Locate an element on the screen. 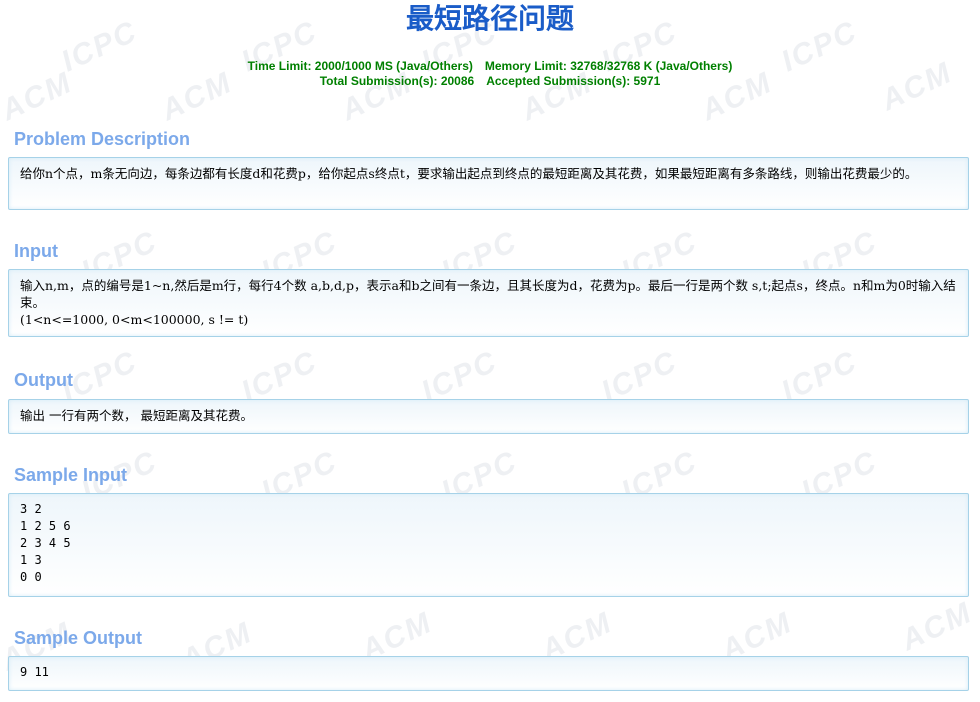  section-title-sample-output: Sample Output is located at coordinates (78, 638).